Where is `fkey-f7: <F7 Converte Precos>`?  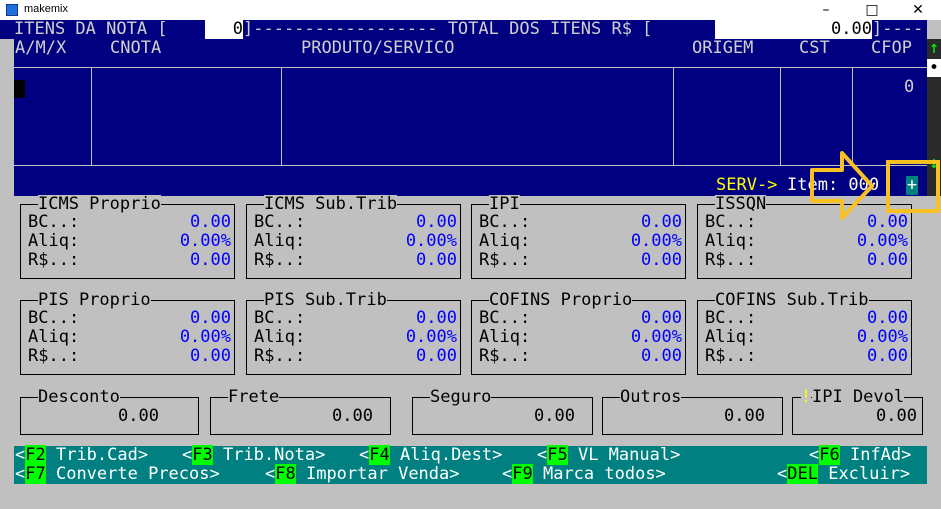
fkey-f7: <F7 Converte Precos> is located at coordinates (117, 474).